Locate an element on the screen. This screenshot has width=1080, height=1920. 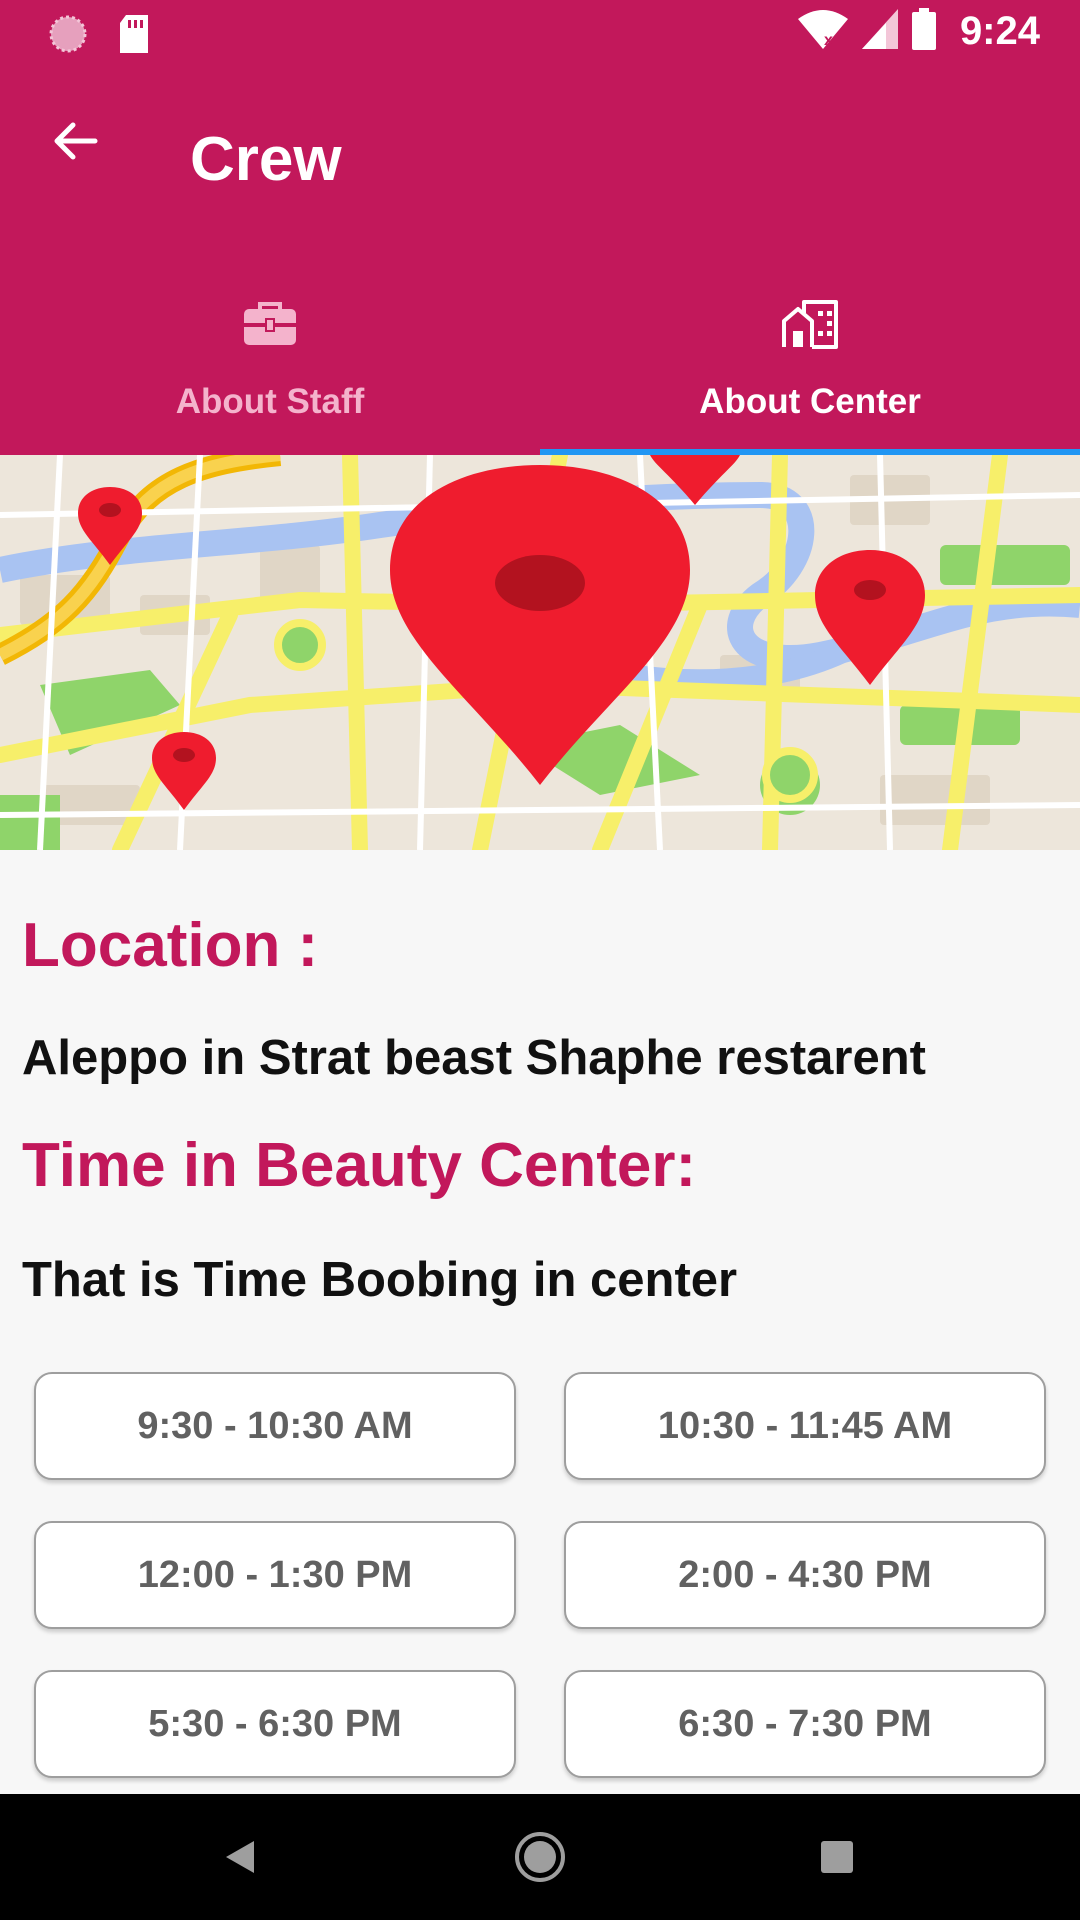
nav-recents-button is located at coordinates (837, 1857).